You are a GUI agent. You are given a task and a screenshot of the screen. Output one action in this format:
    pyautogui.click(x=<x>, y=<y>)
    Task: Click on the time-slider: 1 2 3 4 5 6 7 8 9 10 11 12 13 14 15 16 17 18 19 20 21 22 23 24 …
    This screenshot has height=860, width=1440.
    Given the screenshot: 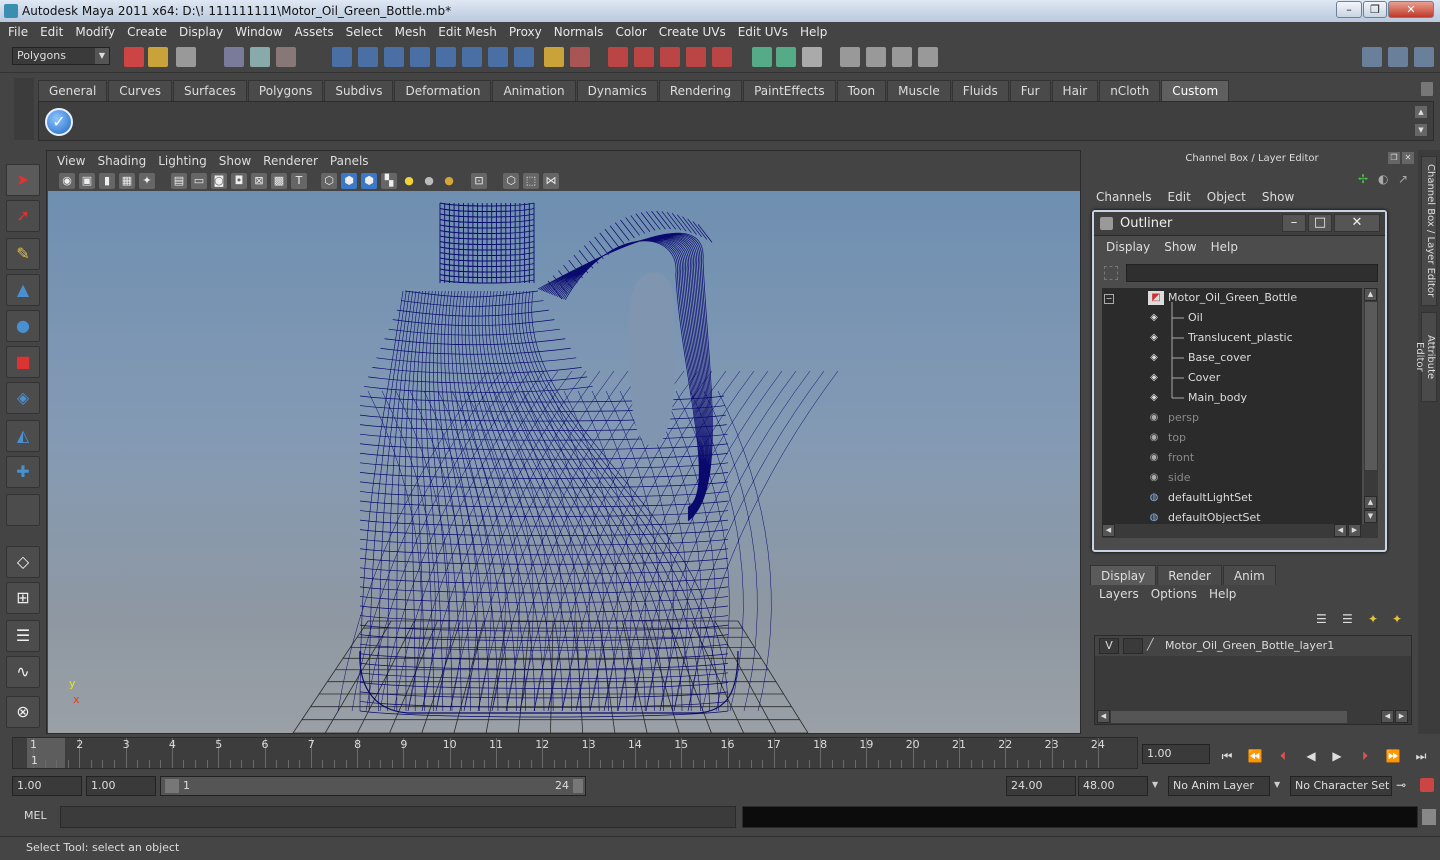 What is the action you would take?
    pyautogui.click(x=575, y=753)
    